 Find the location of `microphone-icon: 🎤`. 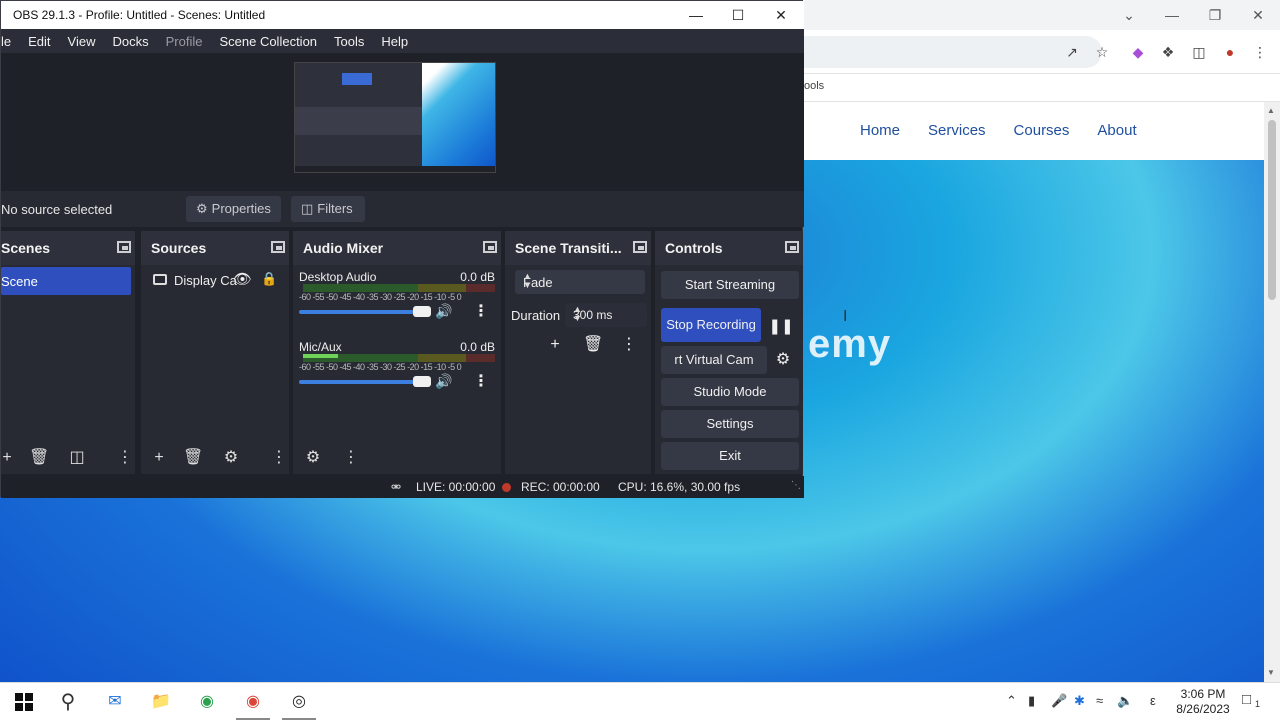

microphone-icon: 🎤 is located at coordinates (1059, 701).